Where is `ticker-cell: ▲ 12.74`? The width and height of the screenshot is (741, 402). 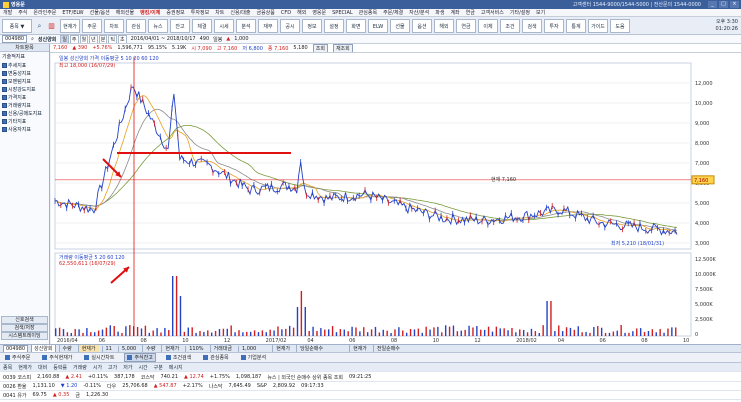
ticker-cell: ▲ 12.74 is located at coordinates (194, 377).